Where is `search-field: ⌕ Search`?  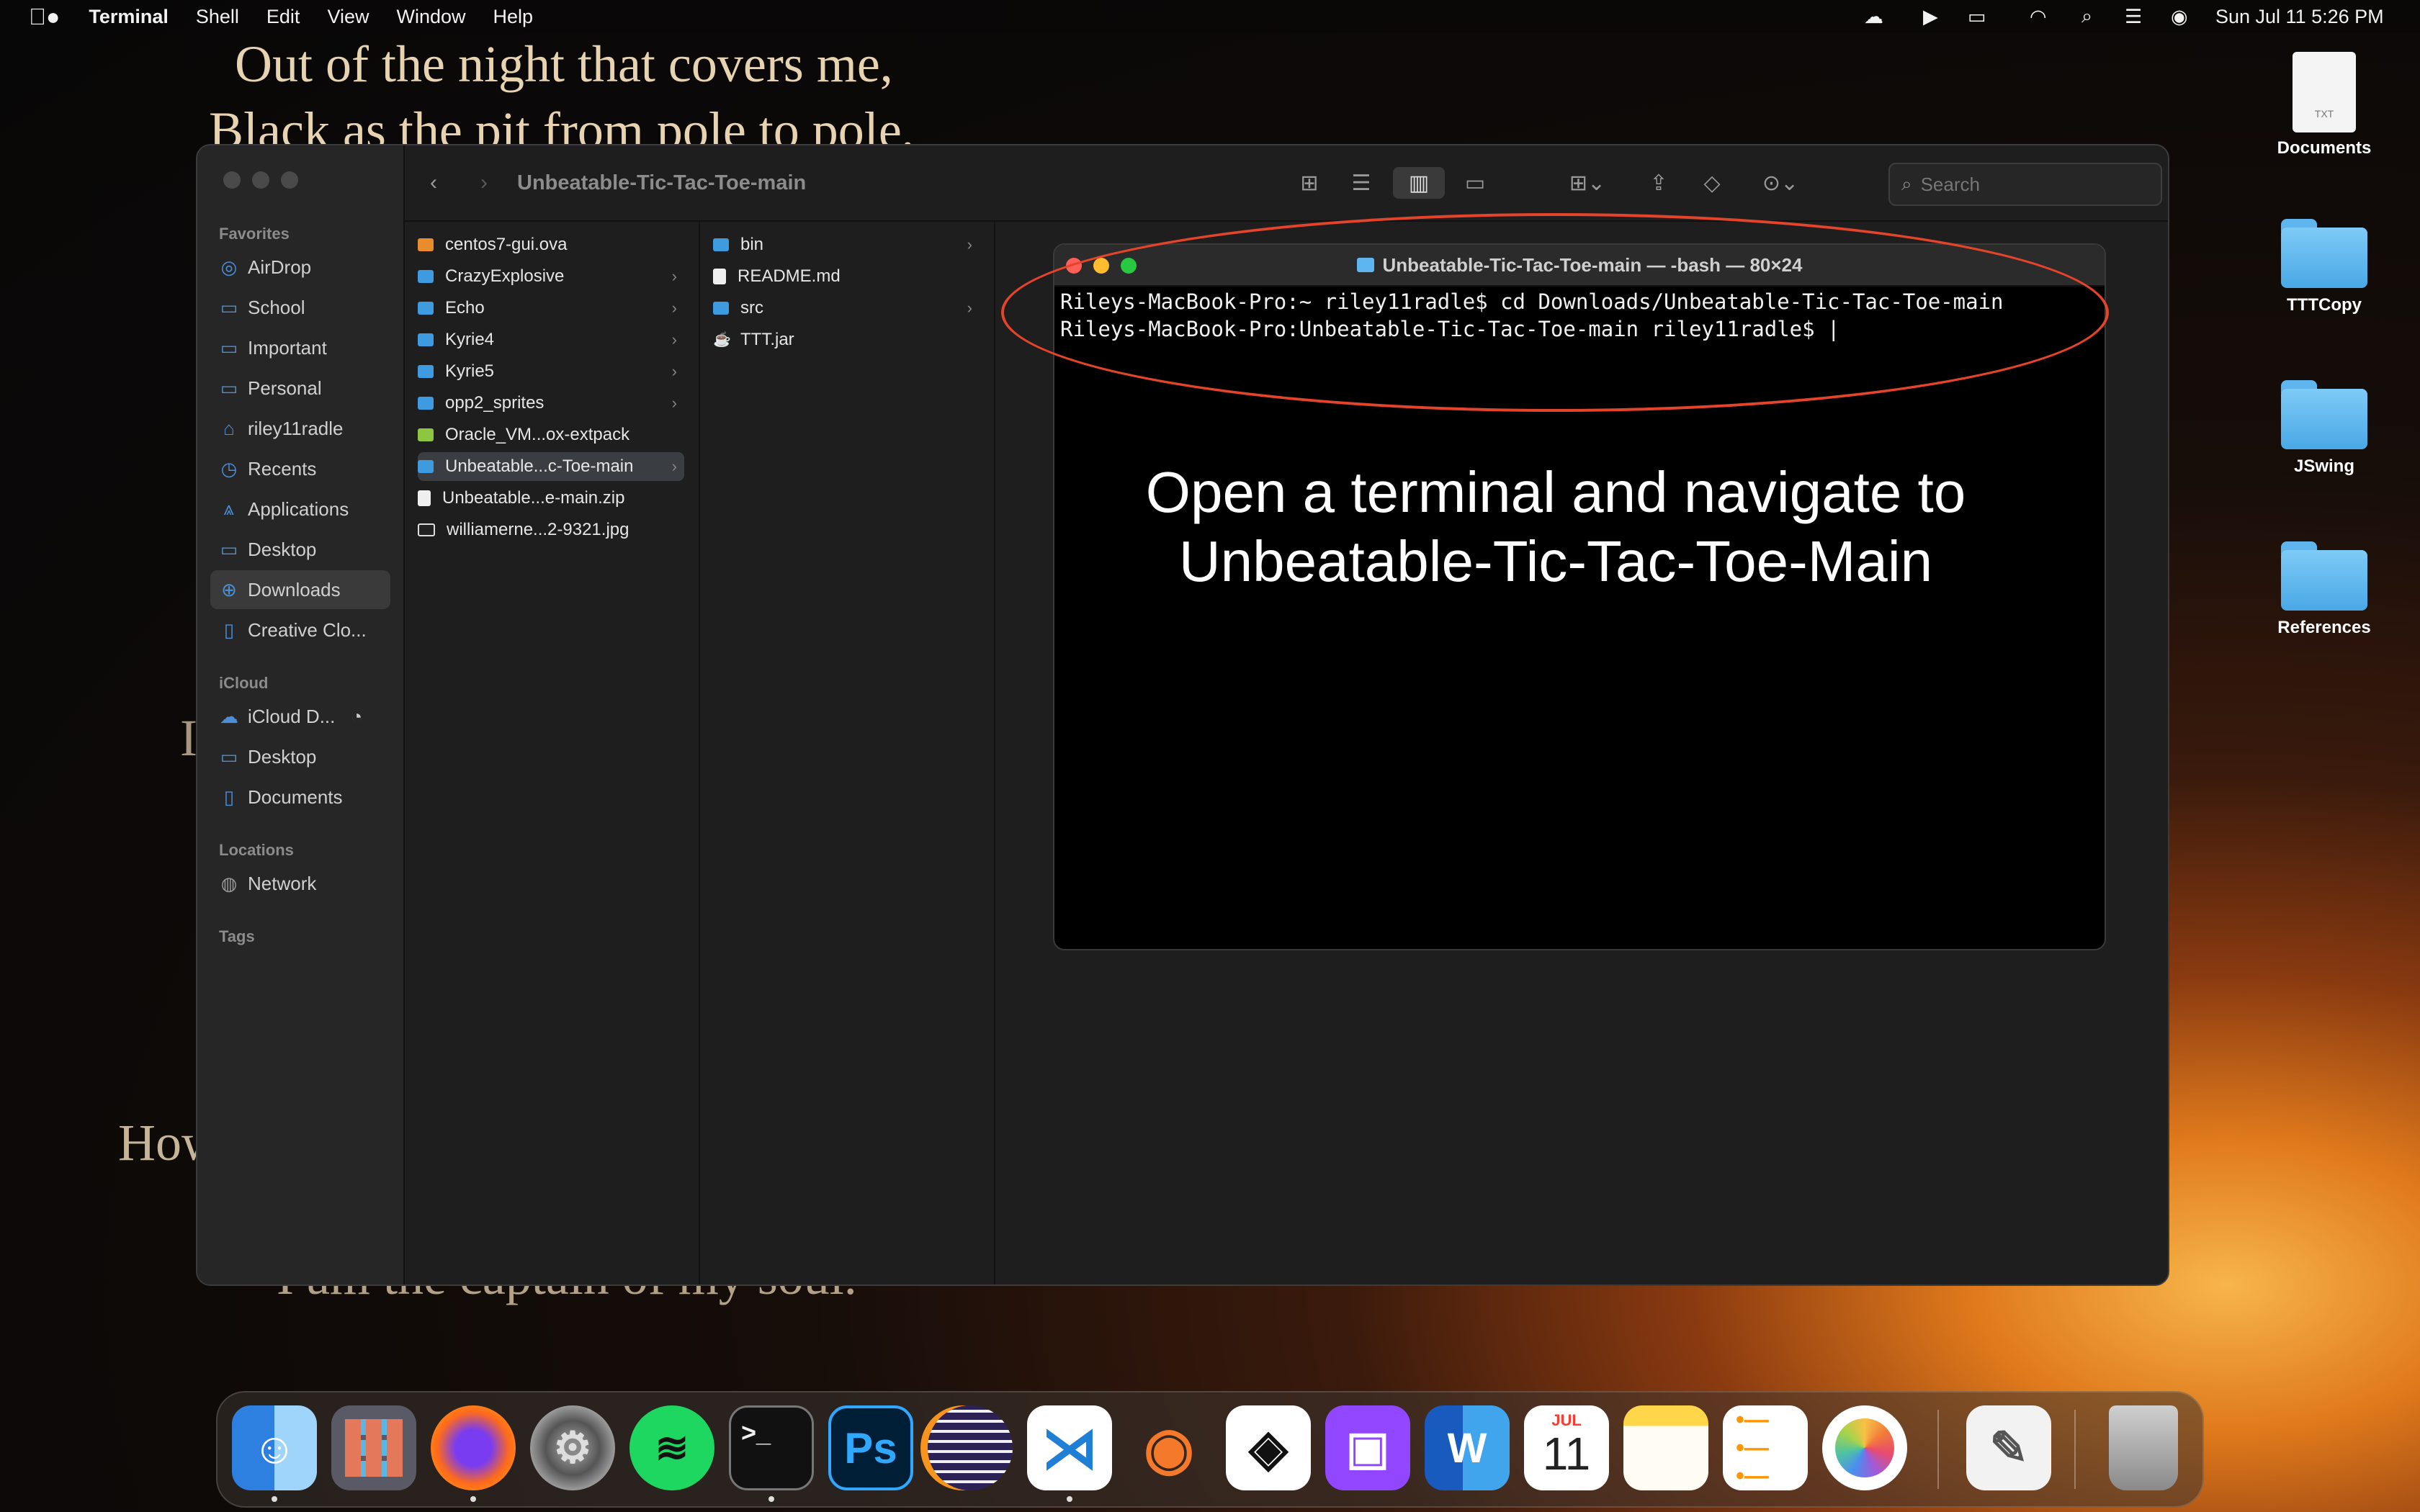 search-field: ⌕ Search is located at coordinates (2025, 184).